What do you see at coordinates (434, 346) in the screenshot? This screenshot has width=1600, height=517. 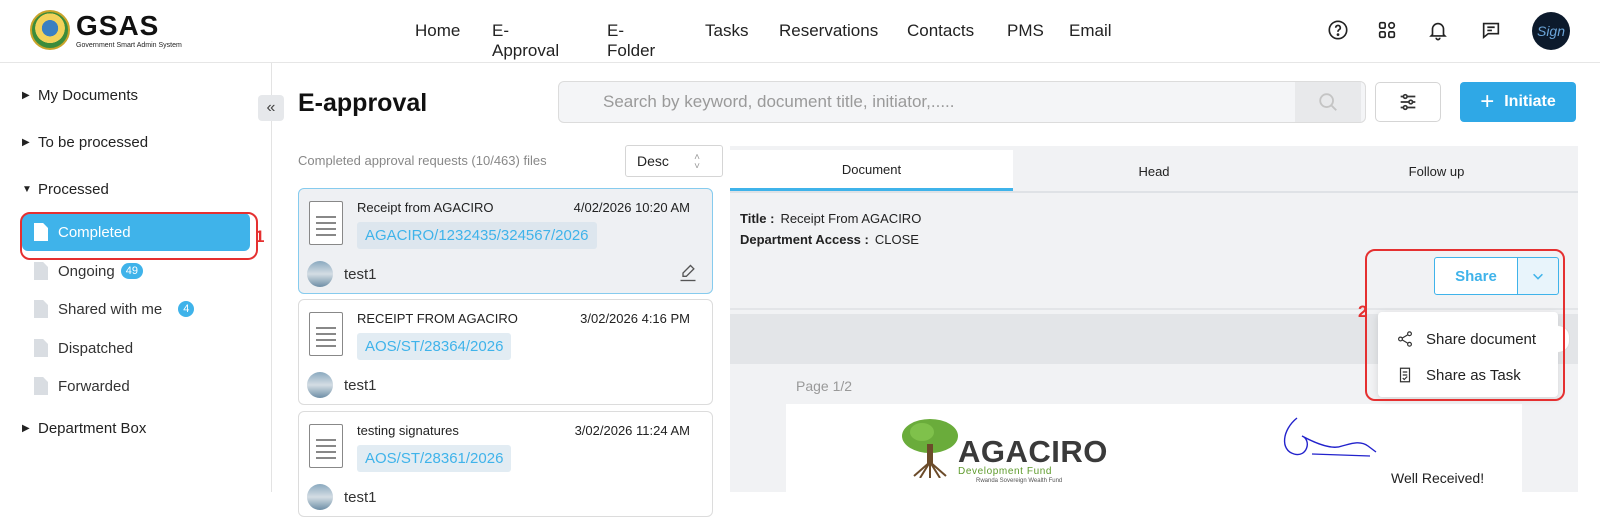 I see `card-reference: AOS/ST/28364/2026` at bounding box center [434, 346].